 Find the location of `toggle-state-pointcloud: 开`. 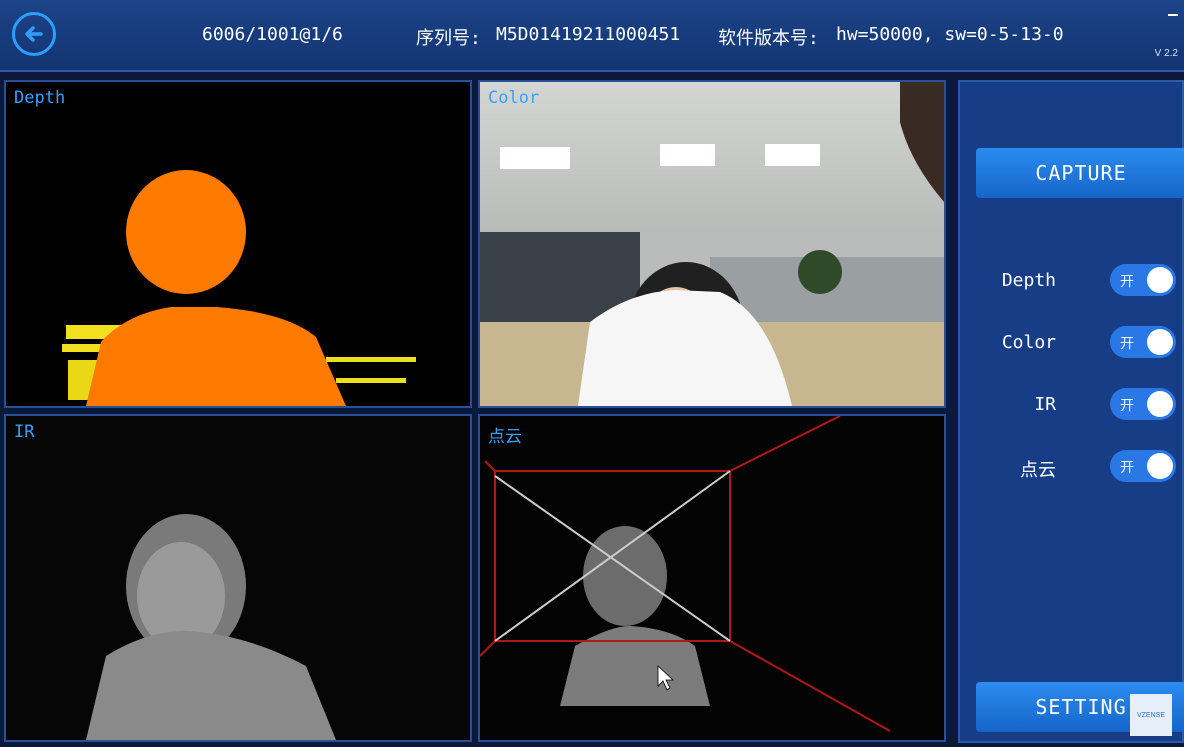

toggle-state-pointcloud: 开 is located at coordinates (1127, 468).